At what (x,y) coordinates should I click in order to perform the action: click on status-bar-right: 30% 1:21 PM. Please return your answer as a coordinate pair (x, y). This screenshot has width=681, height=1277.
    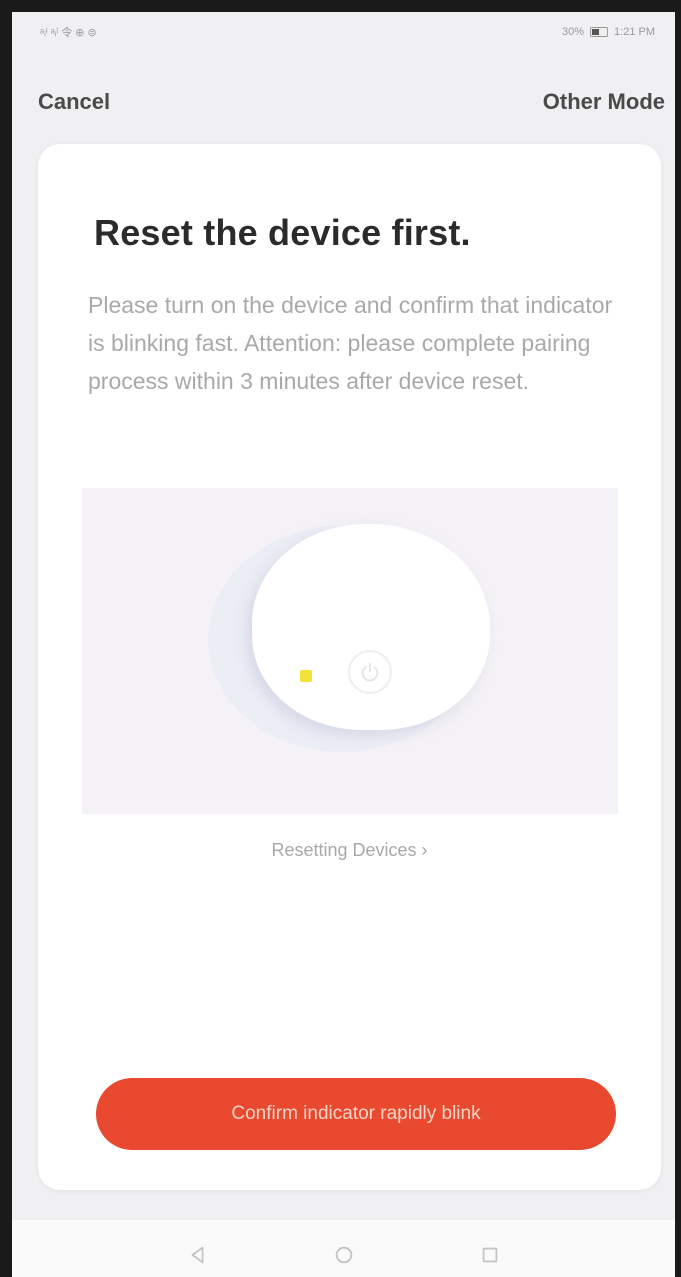
    Looking at the image, I should click on (608, 32).